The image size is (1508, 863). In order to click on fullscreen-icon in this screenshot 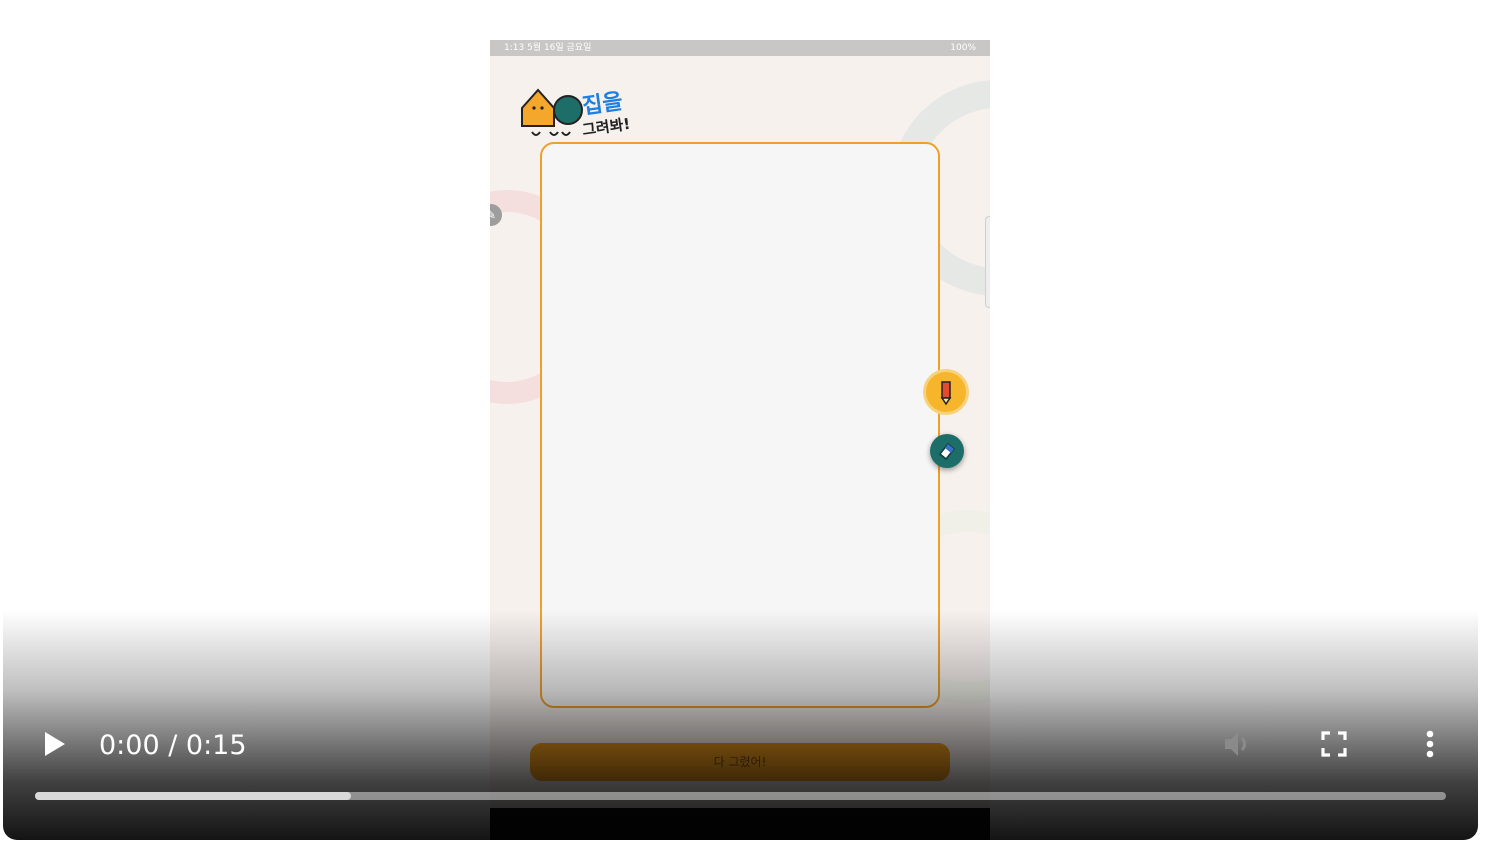, I will do `click(1334, 744)`.